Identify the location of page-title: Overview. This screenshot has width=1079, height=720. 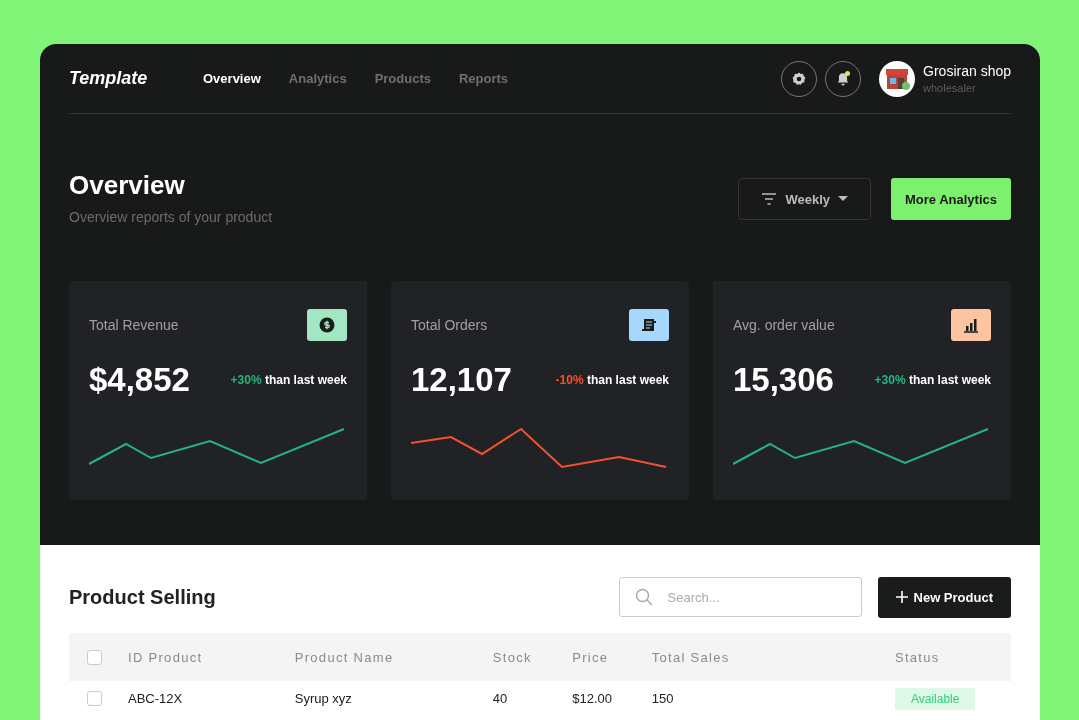
(127, 185).